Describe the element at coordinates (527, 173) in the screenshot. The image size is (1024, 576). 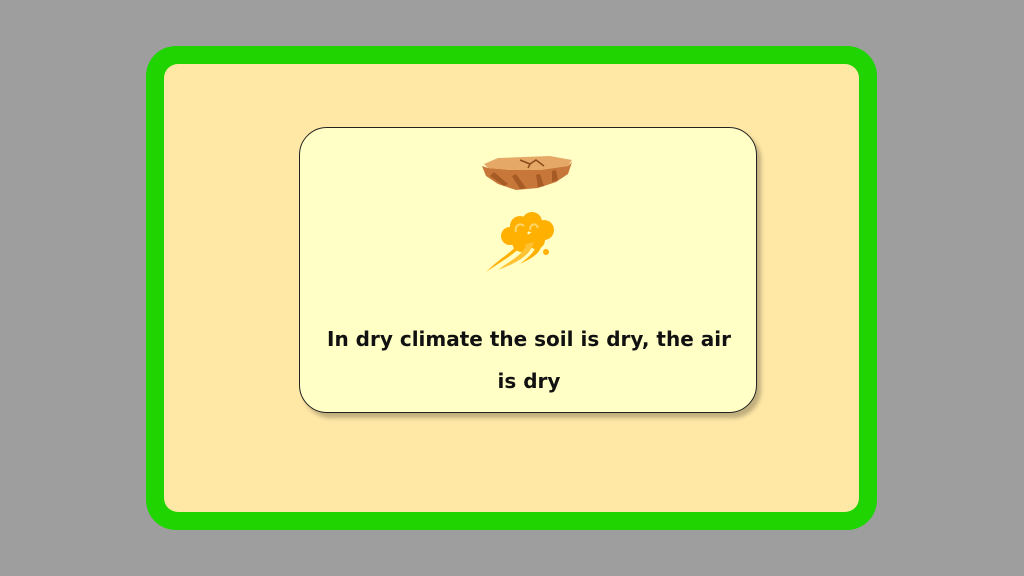
I see `dry-soil-icon` at that location.